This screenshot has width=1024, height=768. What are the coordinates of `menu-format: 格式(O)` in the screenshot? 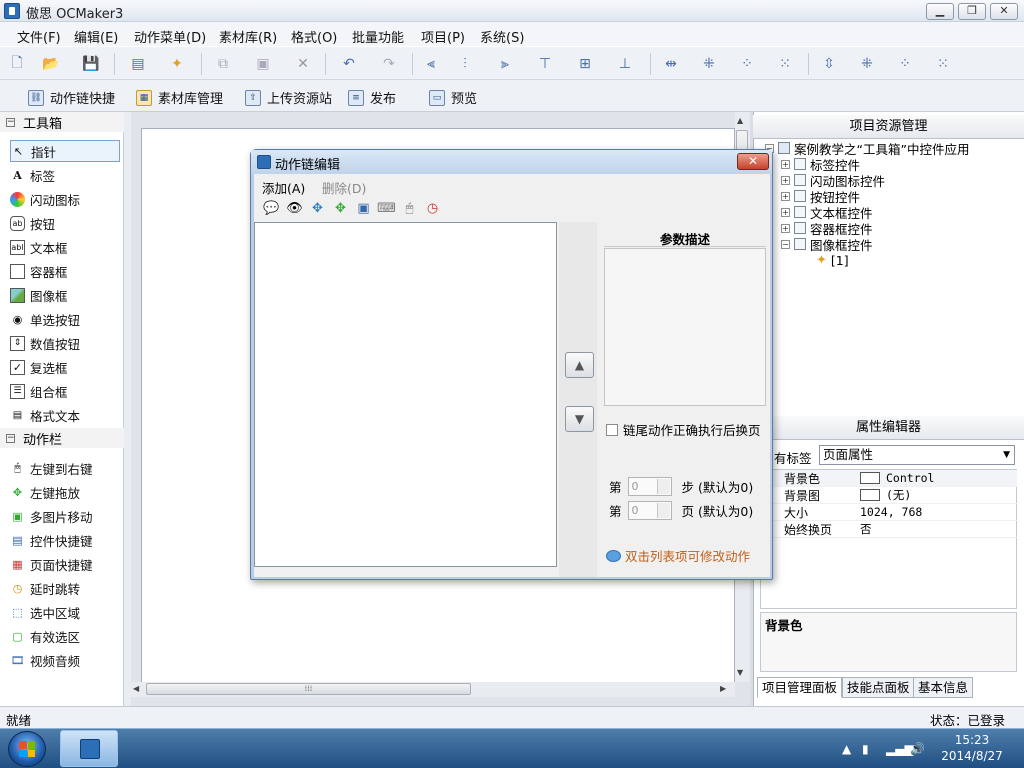 It's located at (314, 36).